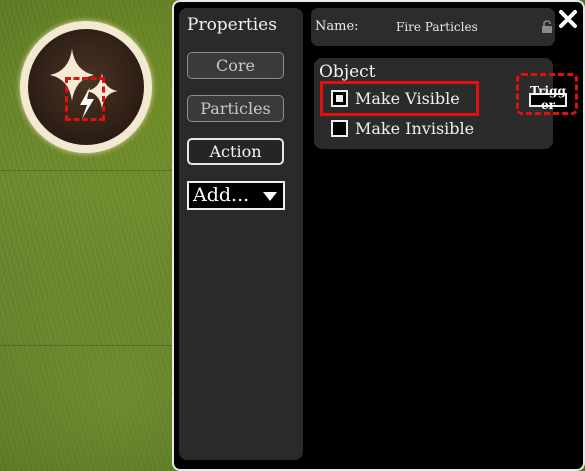 This screenshot has height=471, width=585. What do you see at coordinates (85, 99) in the screenshot?
I see `object-selection-marker` at bounding box center [85, 99].